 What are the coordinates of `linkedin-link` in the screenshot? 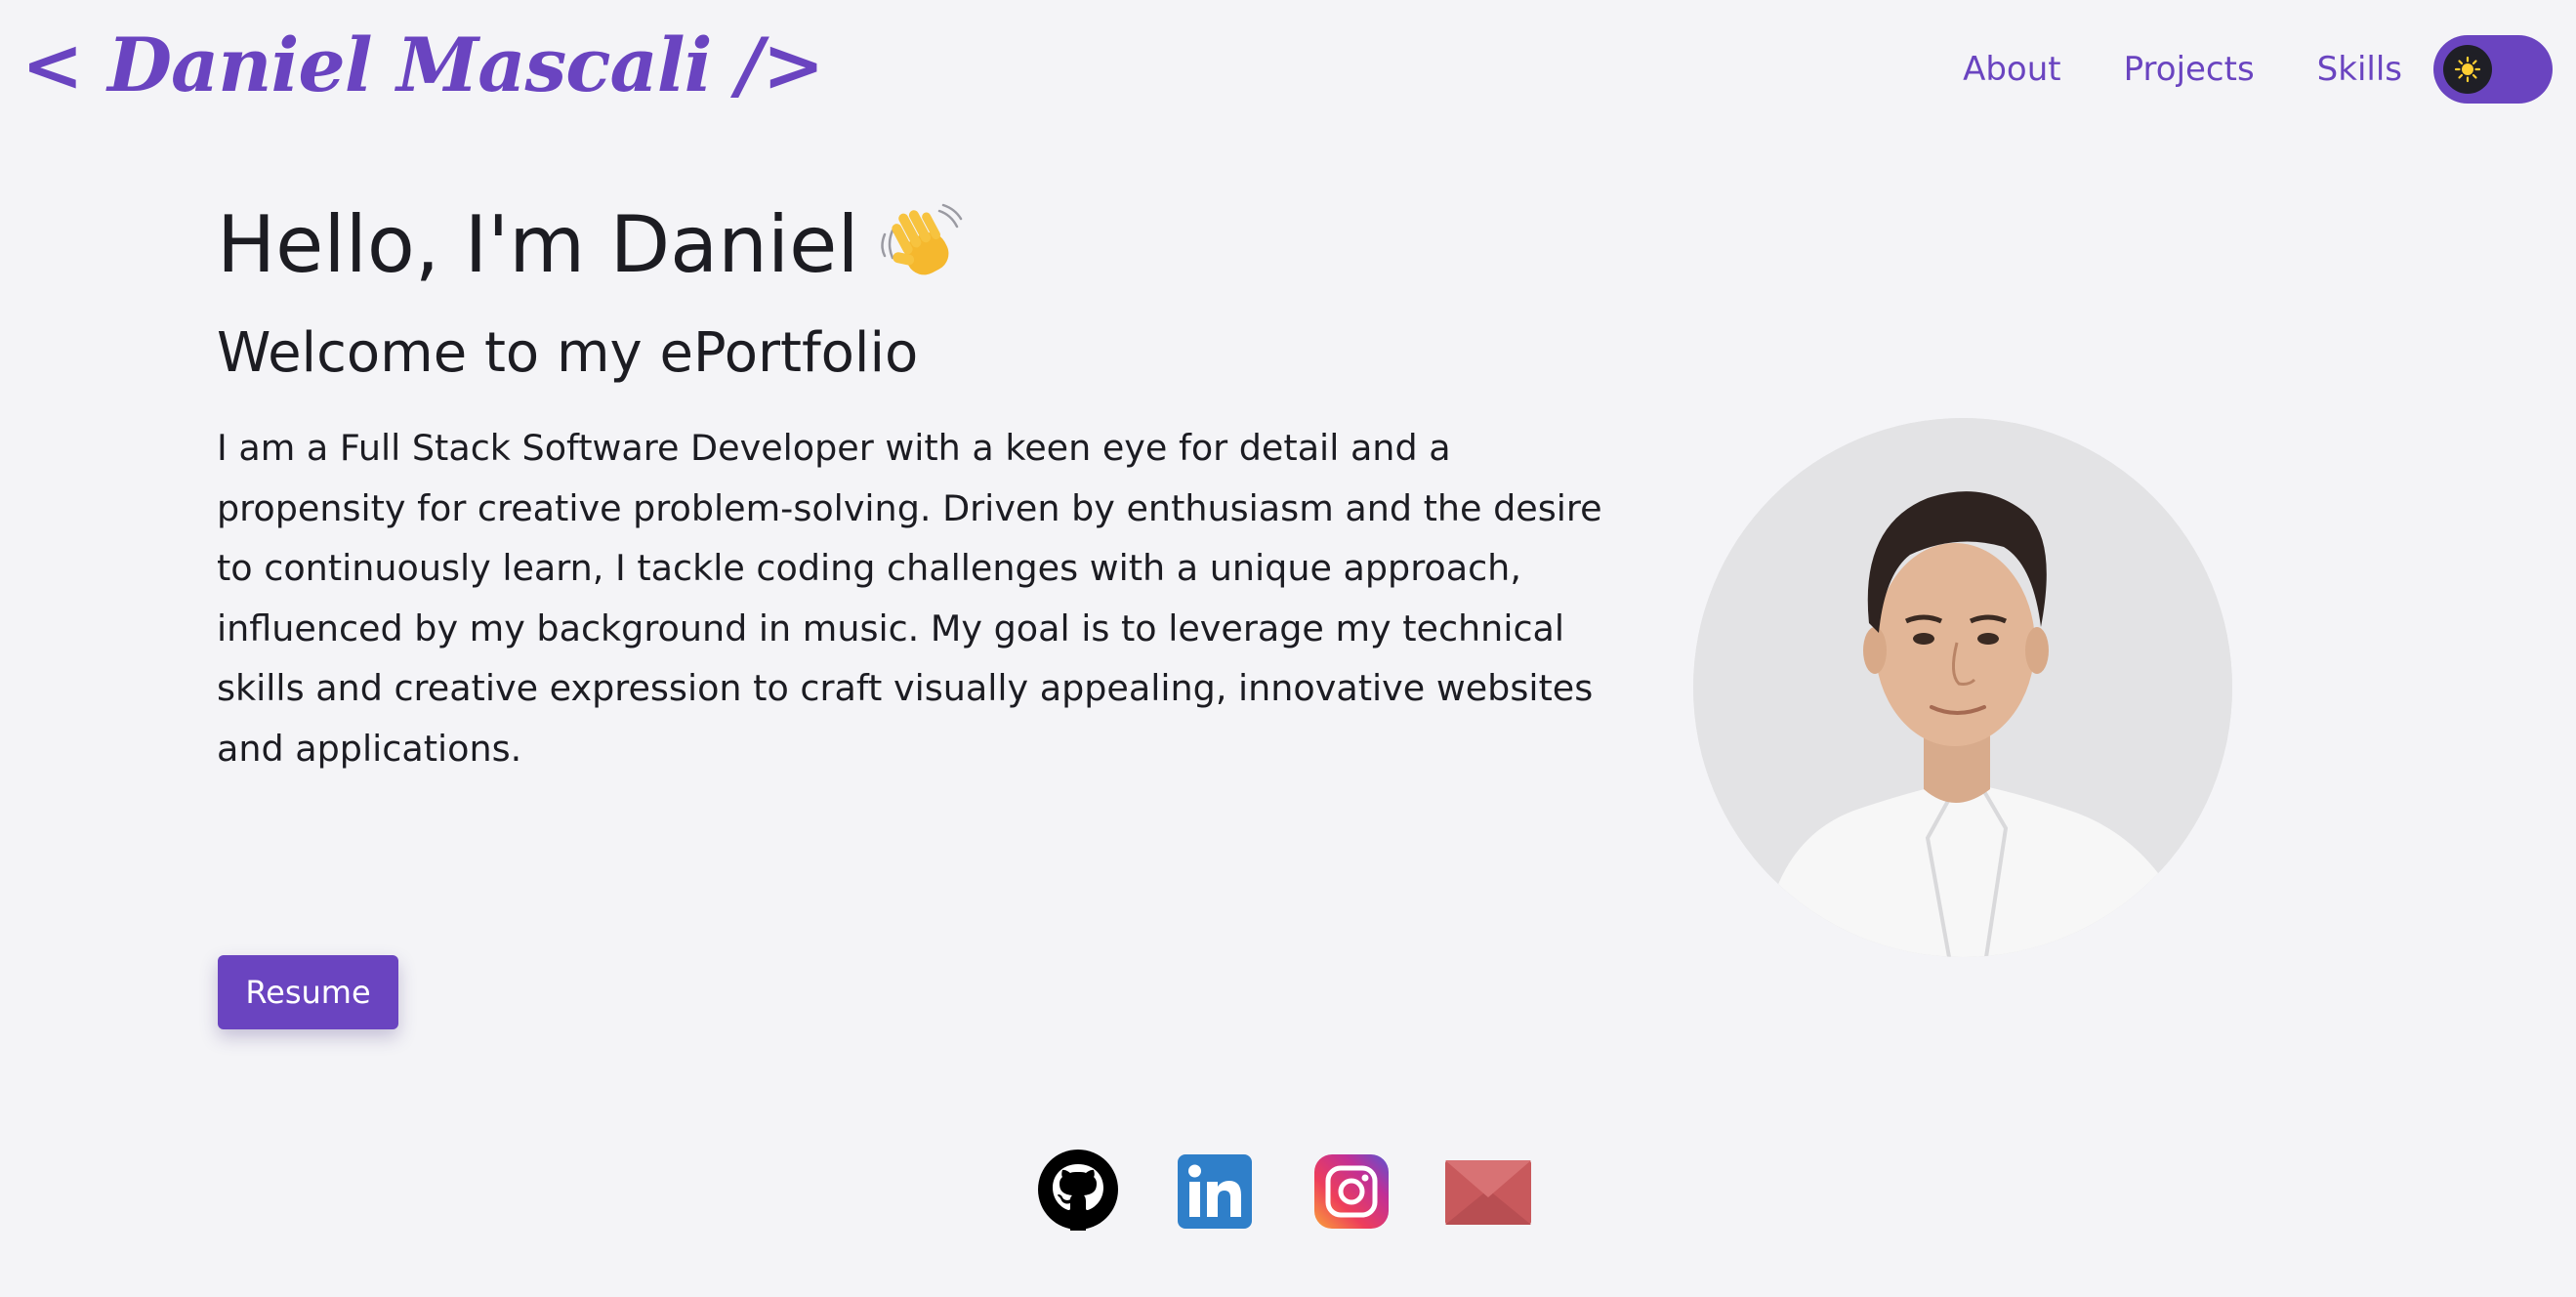 It's located at (1215, 1194).